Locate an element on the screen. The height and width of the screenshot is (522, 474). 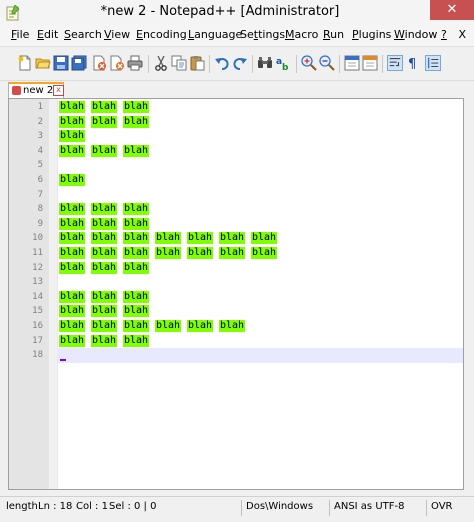
indent-guide-icon is located at coordinates (433, 63).